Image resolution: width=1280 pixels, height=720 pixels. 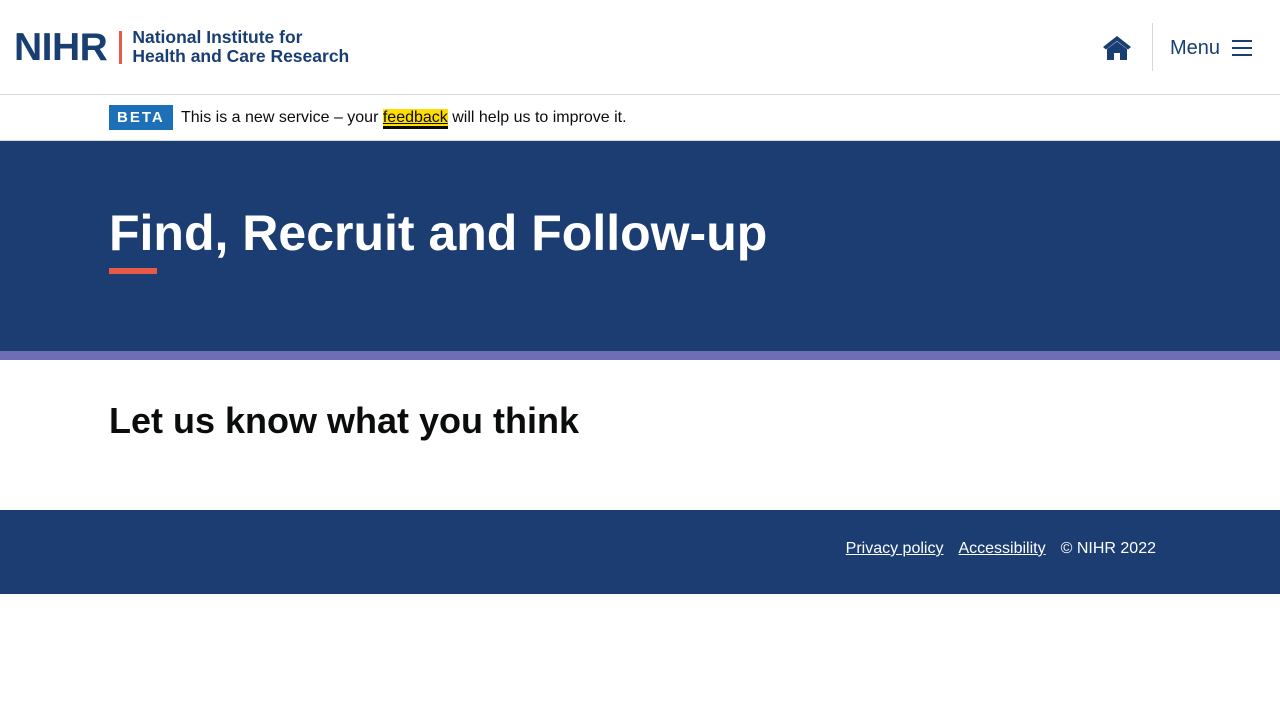 I want to click on footer-links: Privacy policy Accessibility © NIHR 2022, so click(x=1001, y=549).